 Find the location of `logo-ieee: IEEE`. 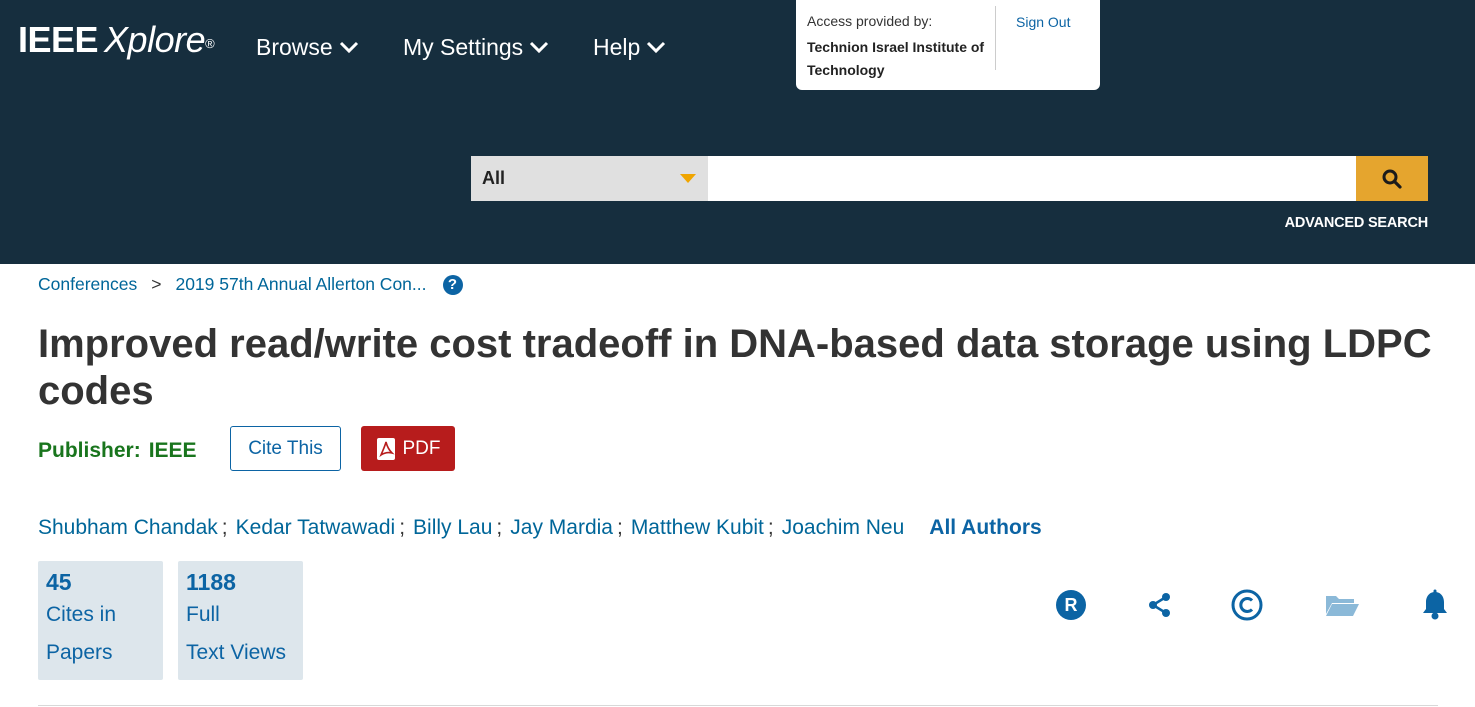

logo-ieee: IEEE is located at coordinates (58, 39).